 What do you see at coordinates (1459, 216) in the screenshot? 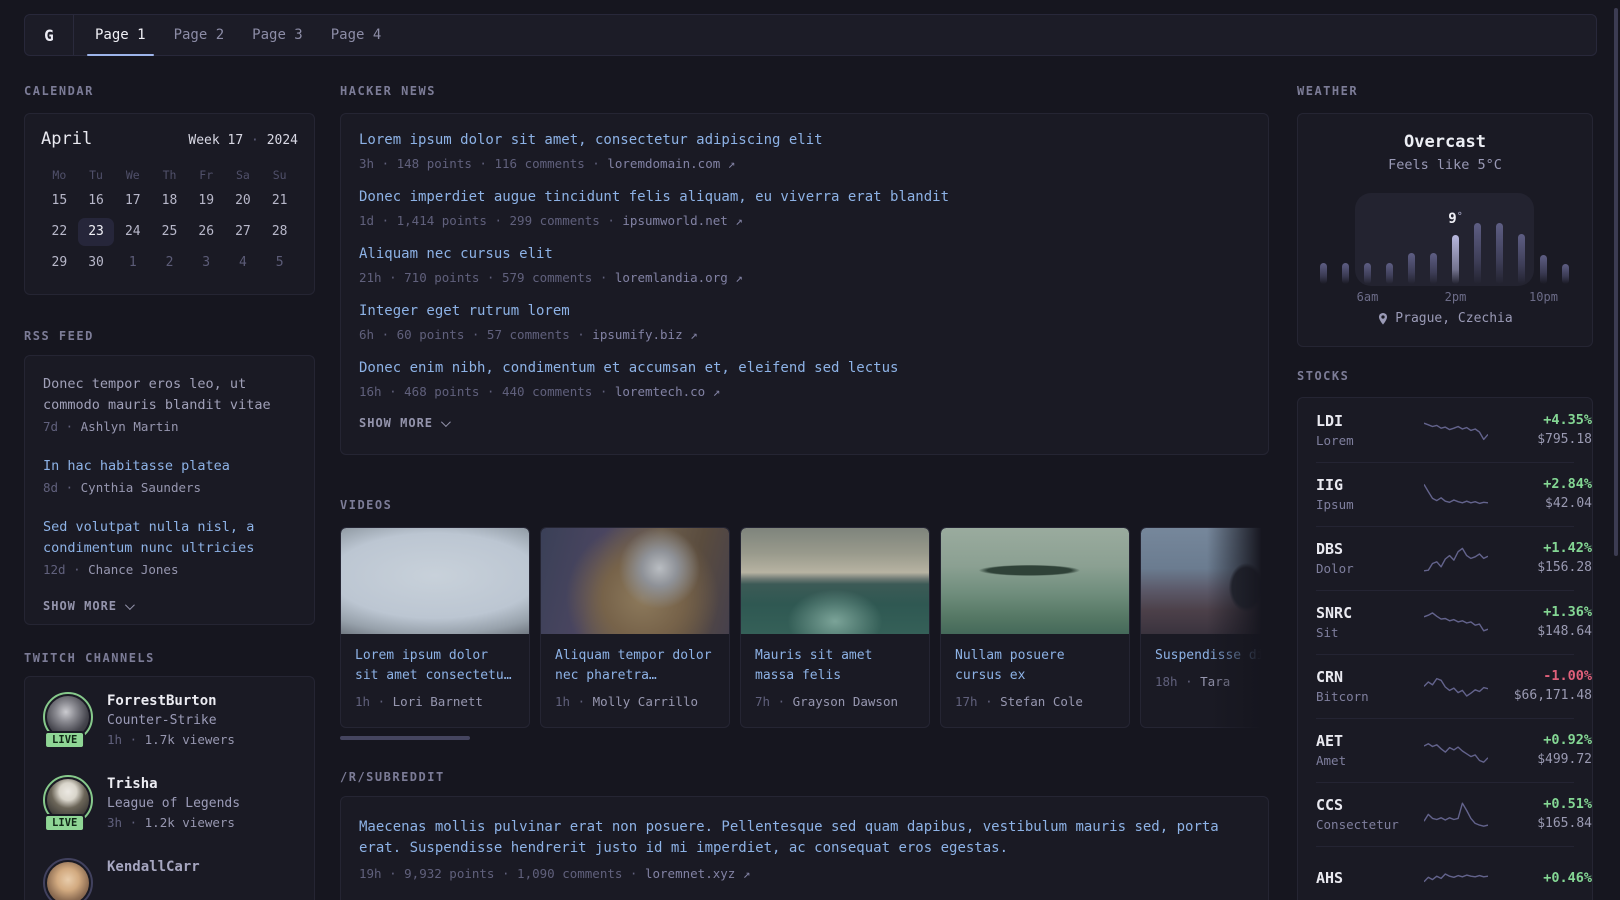
I see `degree-symbol: °` at bounding box center [1459, 216].